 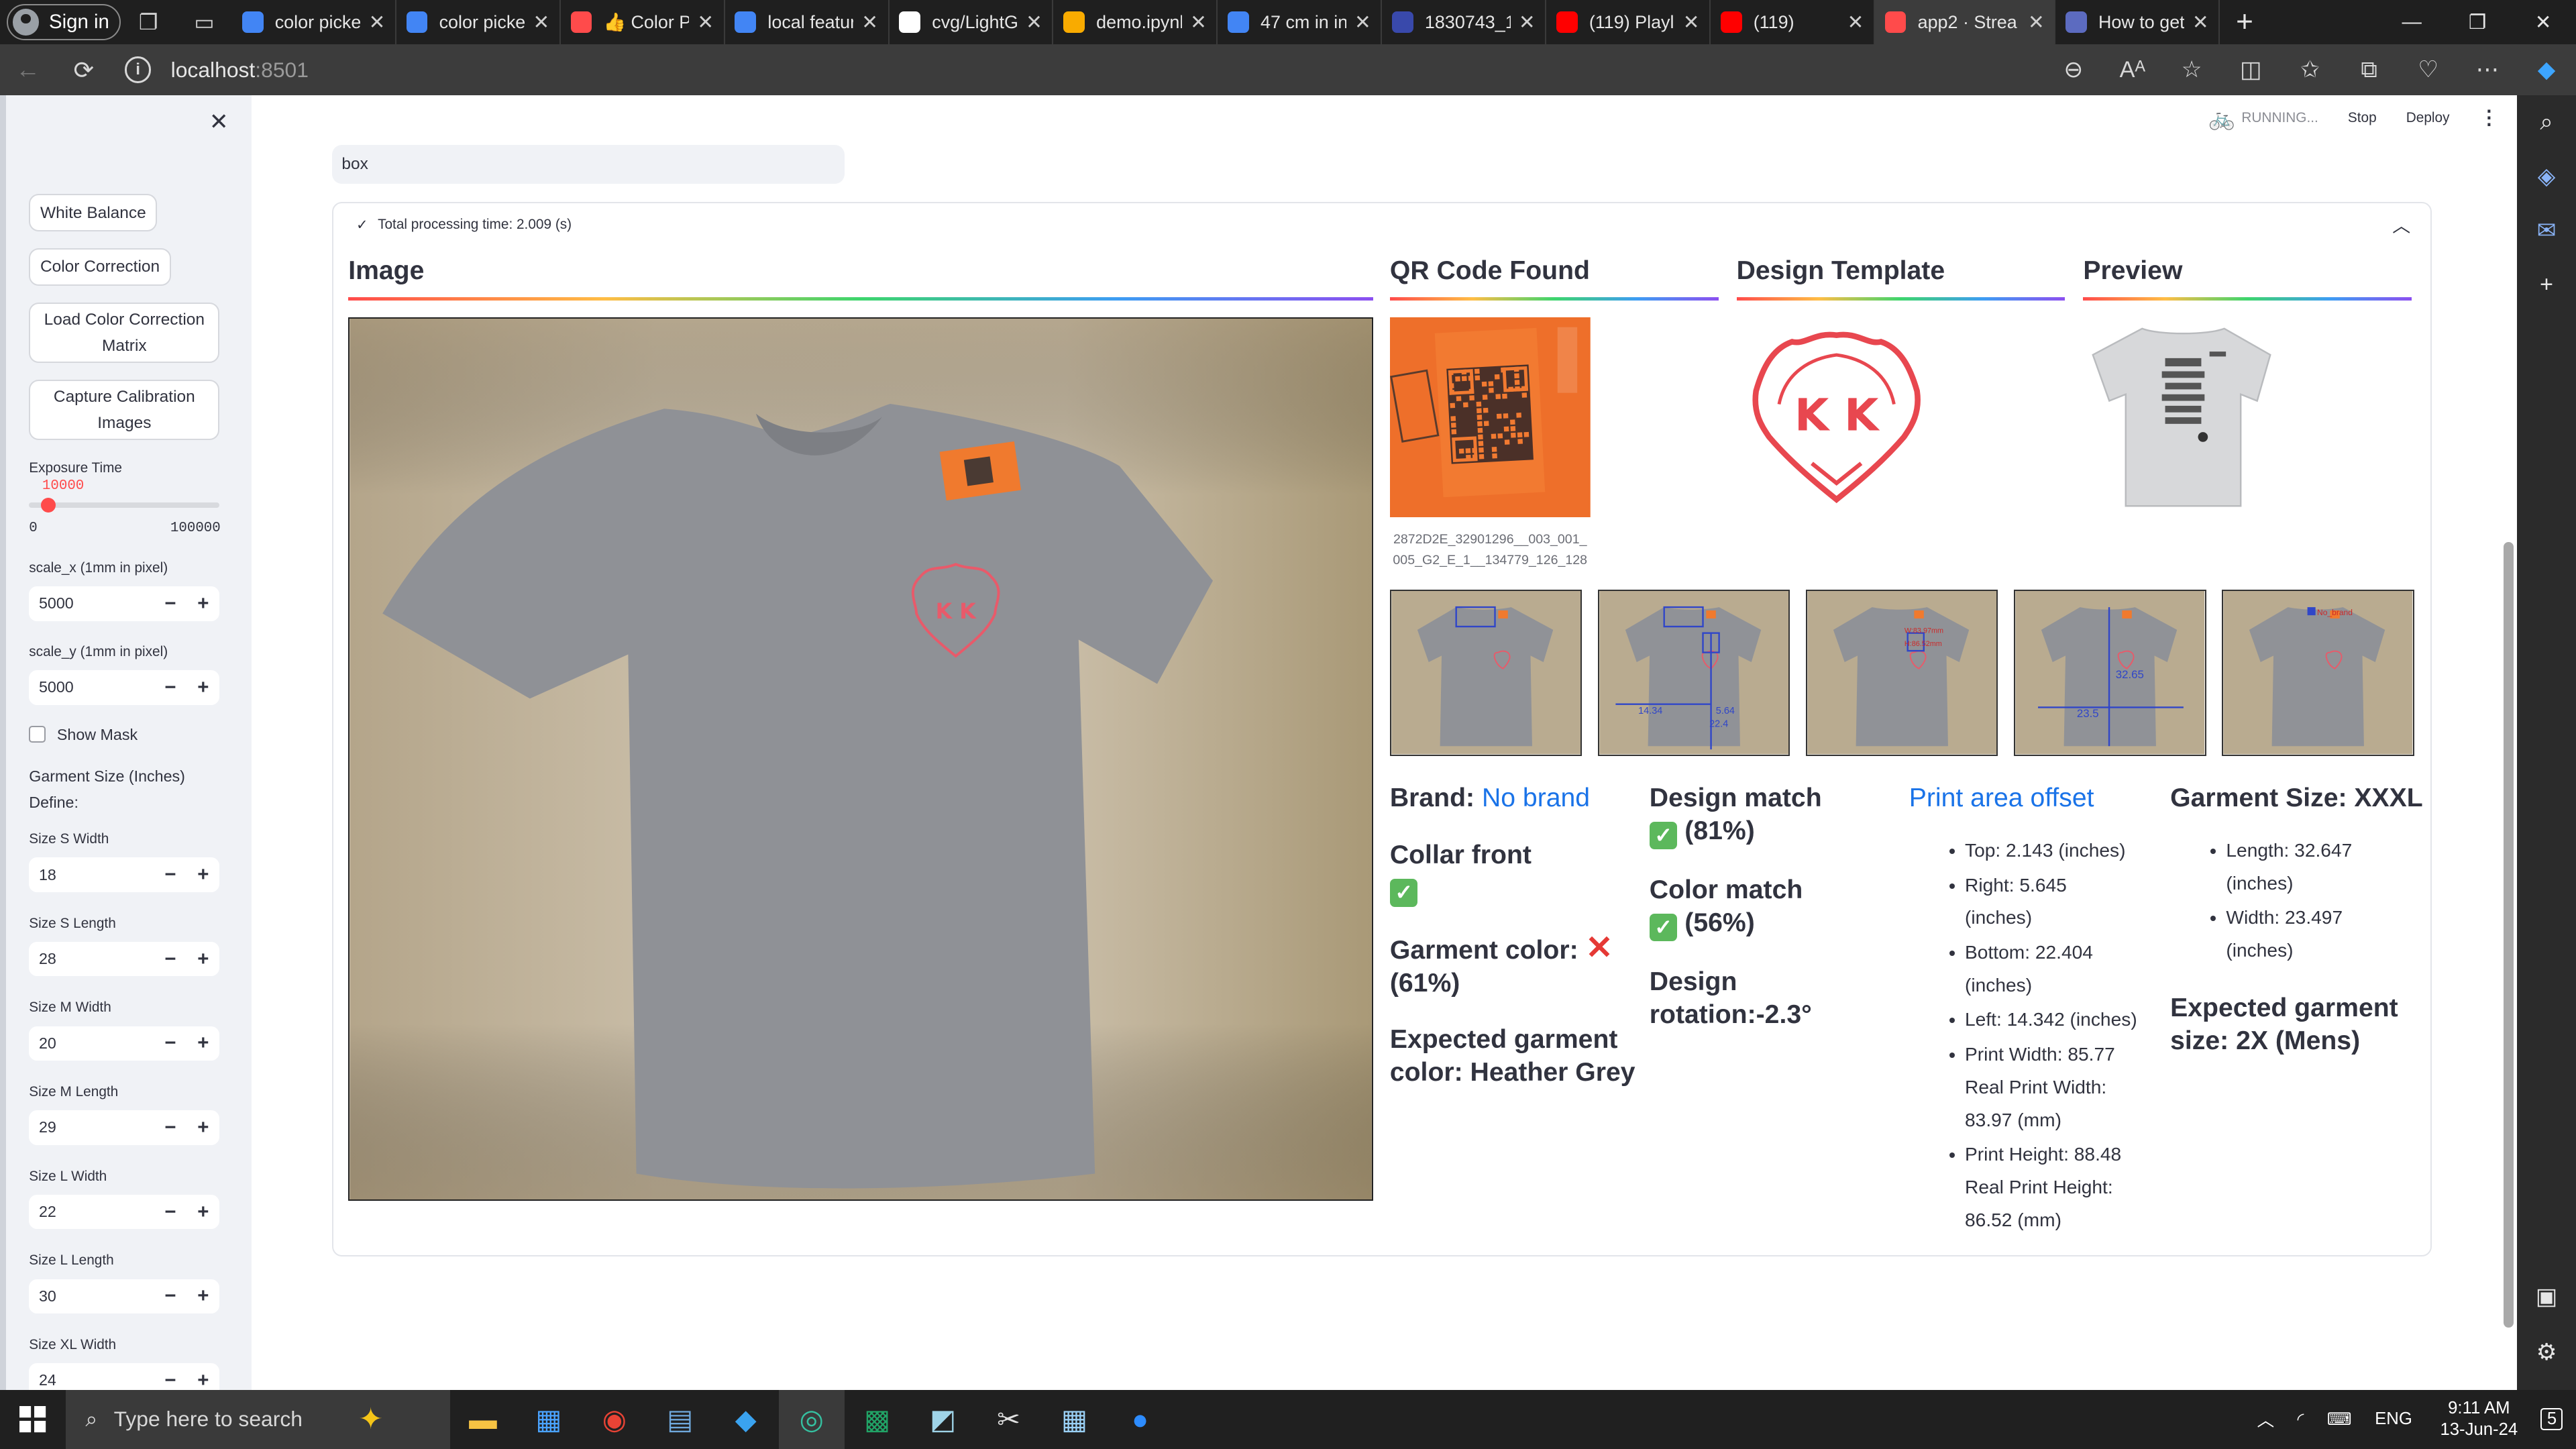 I want to click on browser-tab: (119) Playlis ✕, so click(x=1628, y=22).